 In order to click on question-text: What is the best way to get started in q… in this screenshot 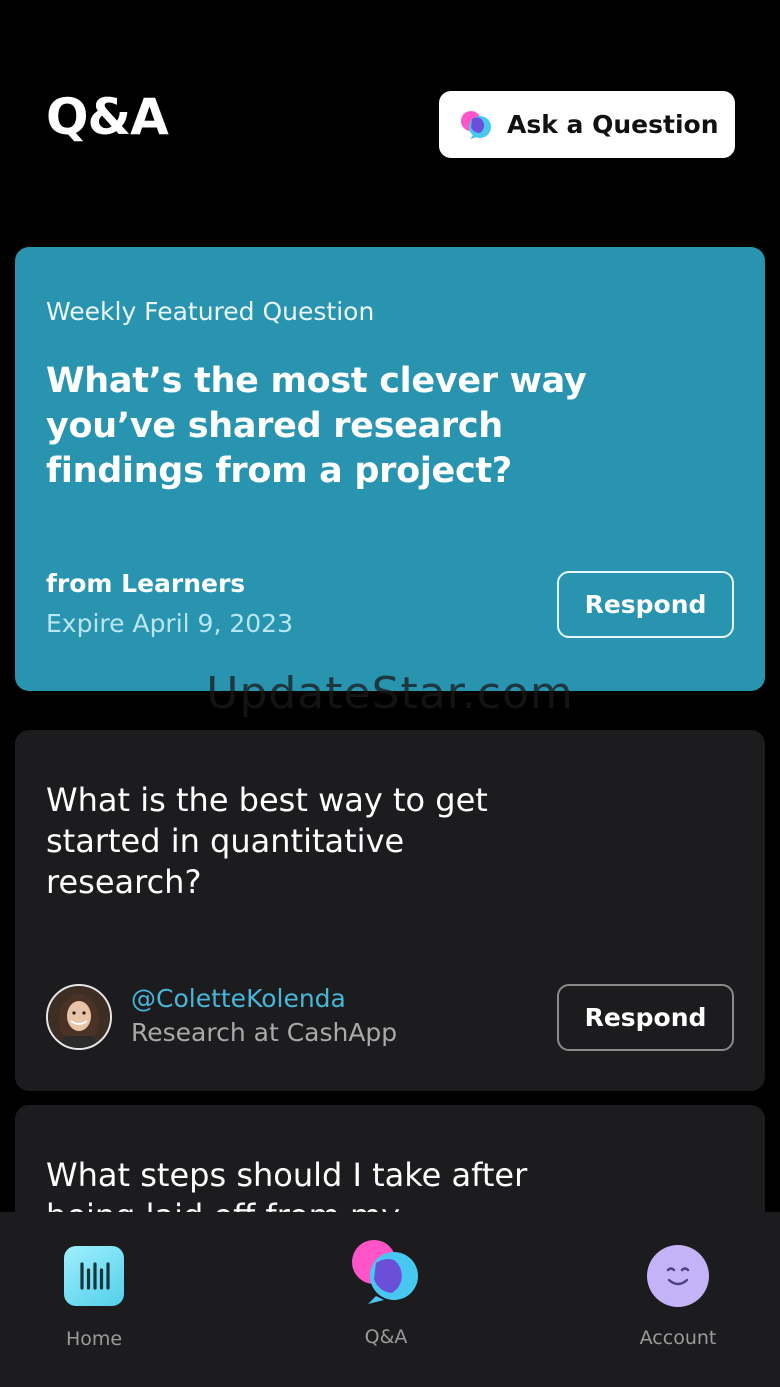, I will do `click(267, 841)`.